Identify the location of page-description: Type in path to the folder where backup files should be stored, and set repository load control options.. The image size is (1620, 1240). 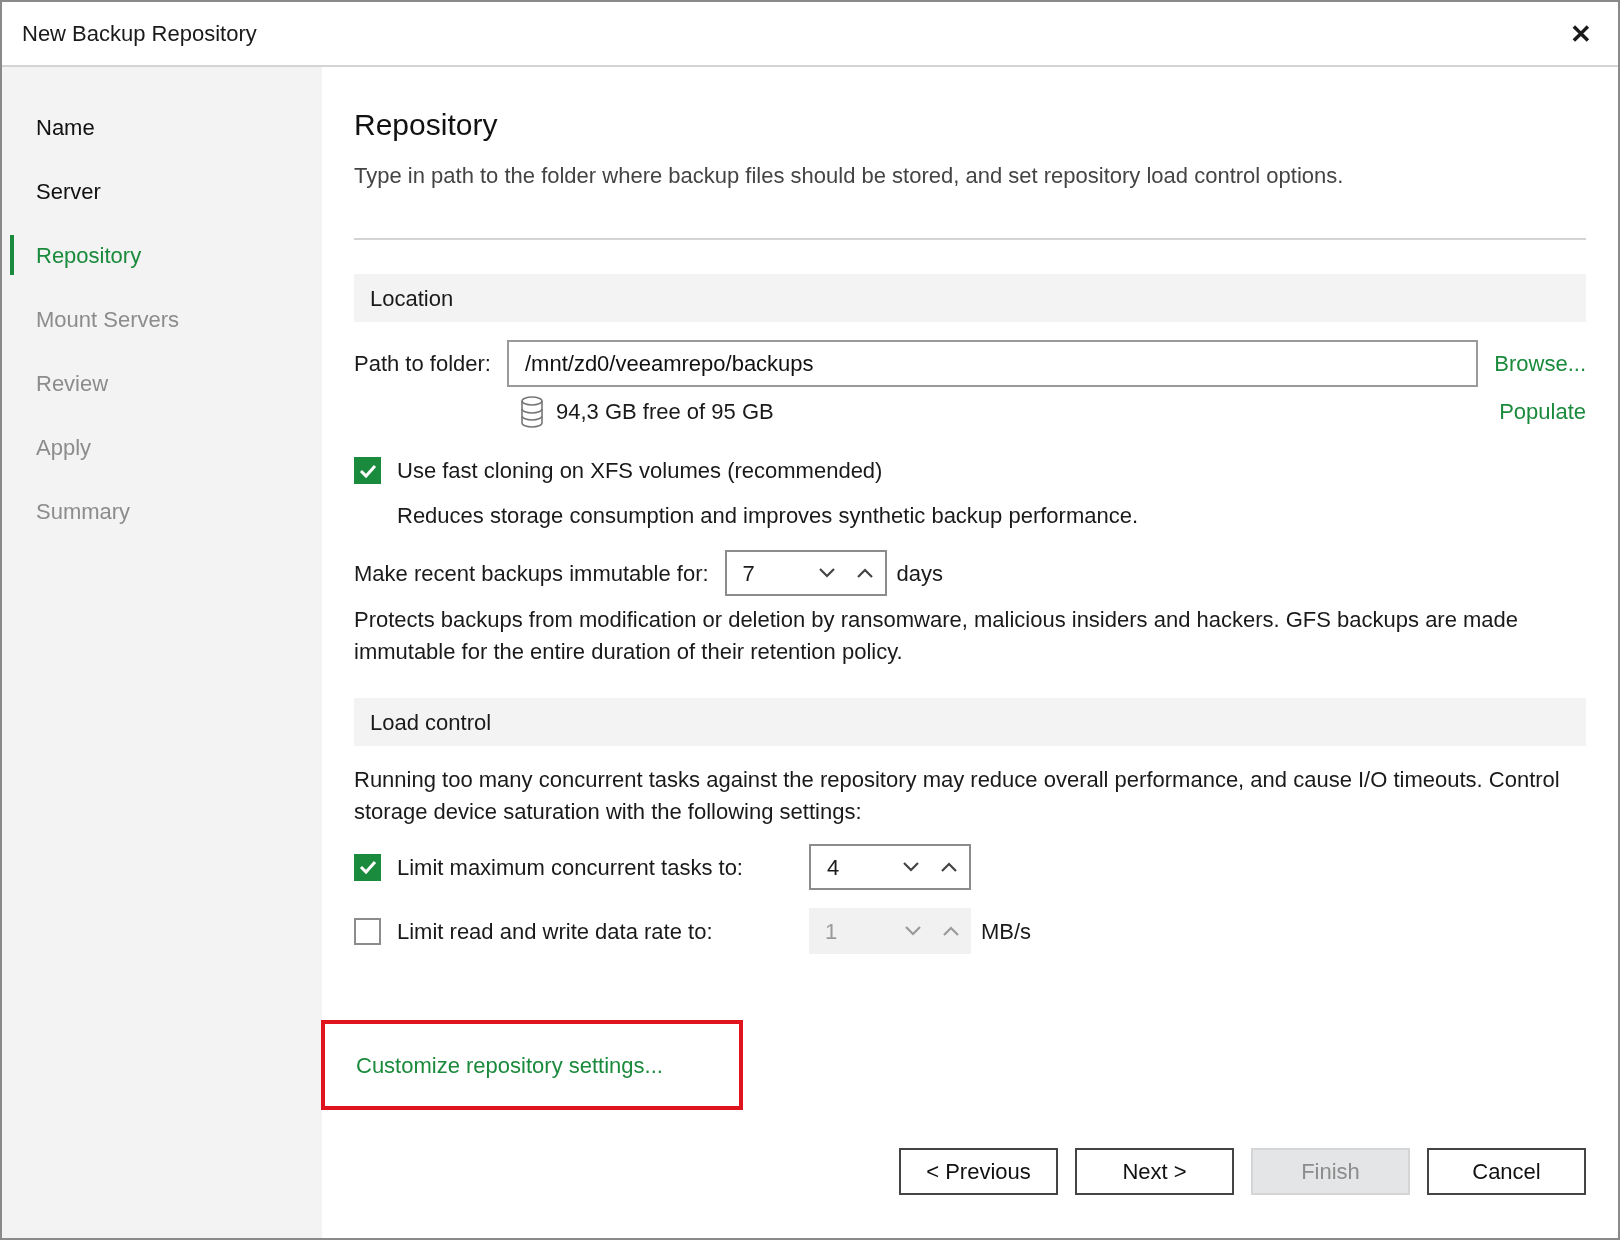
(849, 176).